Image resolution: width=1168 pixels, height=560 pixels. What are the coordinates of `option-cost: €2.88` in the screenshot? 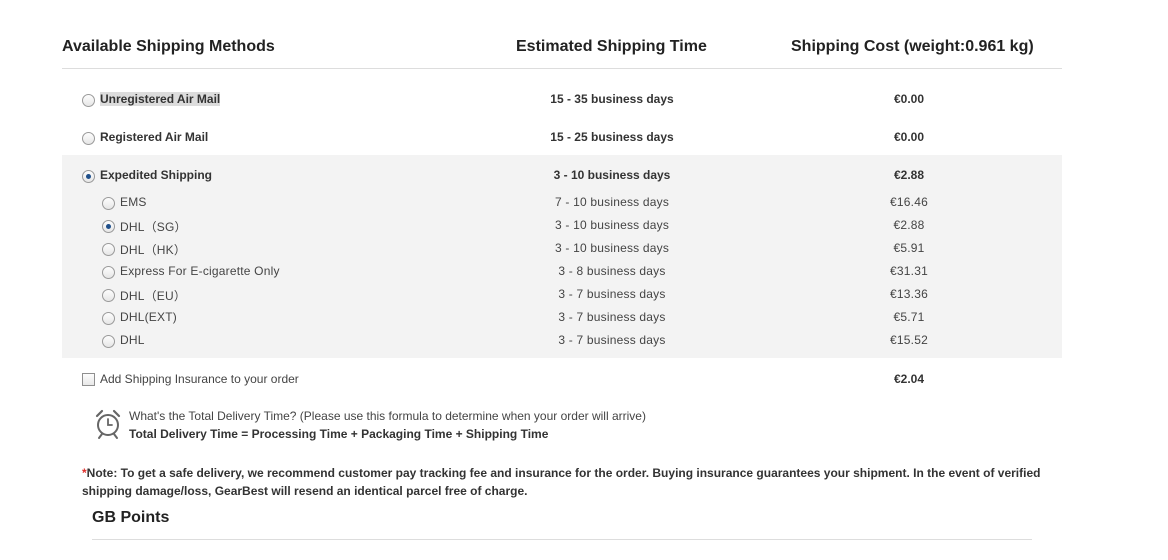 It's located at (909, 225).